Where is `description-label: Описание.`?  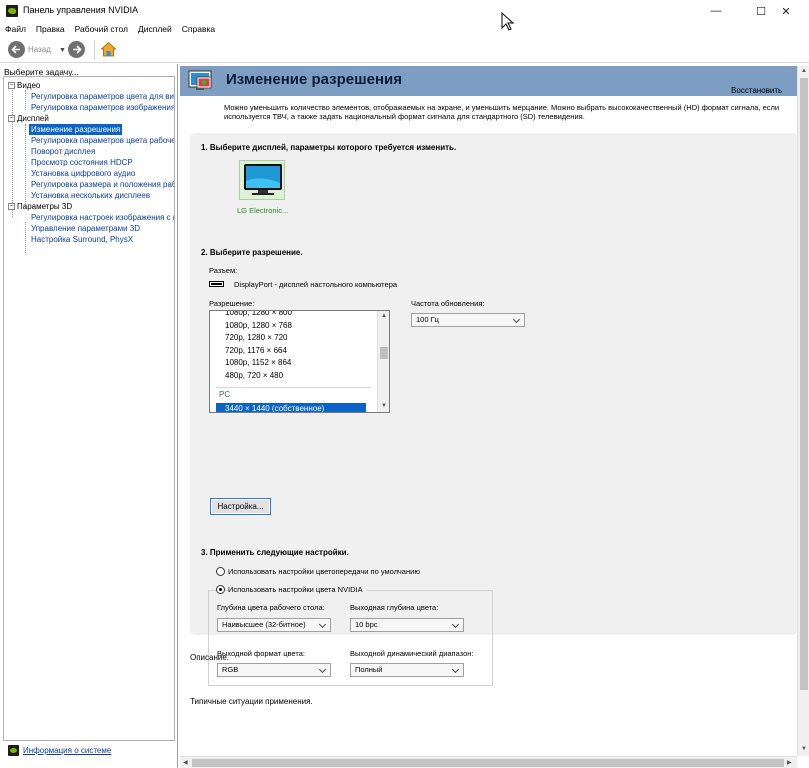
description-label: Описание. is located at coordinates (210, 657).